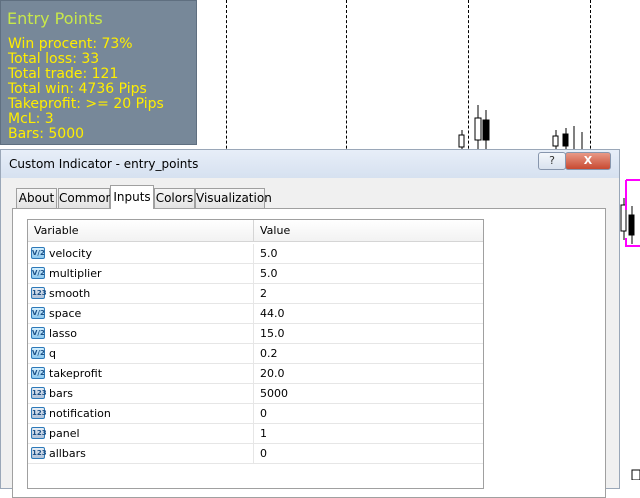  I want to click on info-panel-title: Entry Points, so click(55, 18).